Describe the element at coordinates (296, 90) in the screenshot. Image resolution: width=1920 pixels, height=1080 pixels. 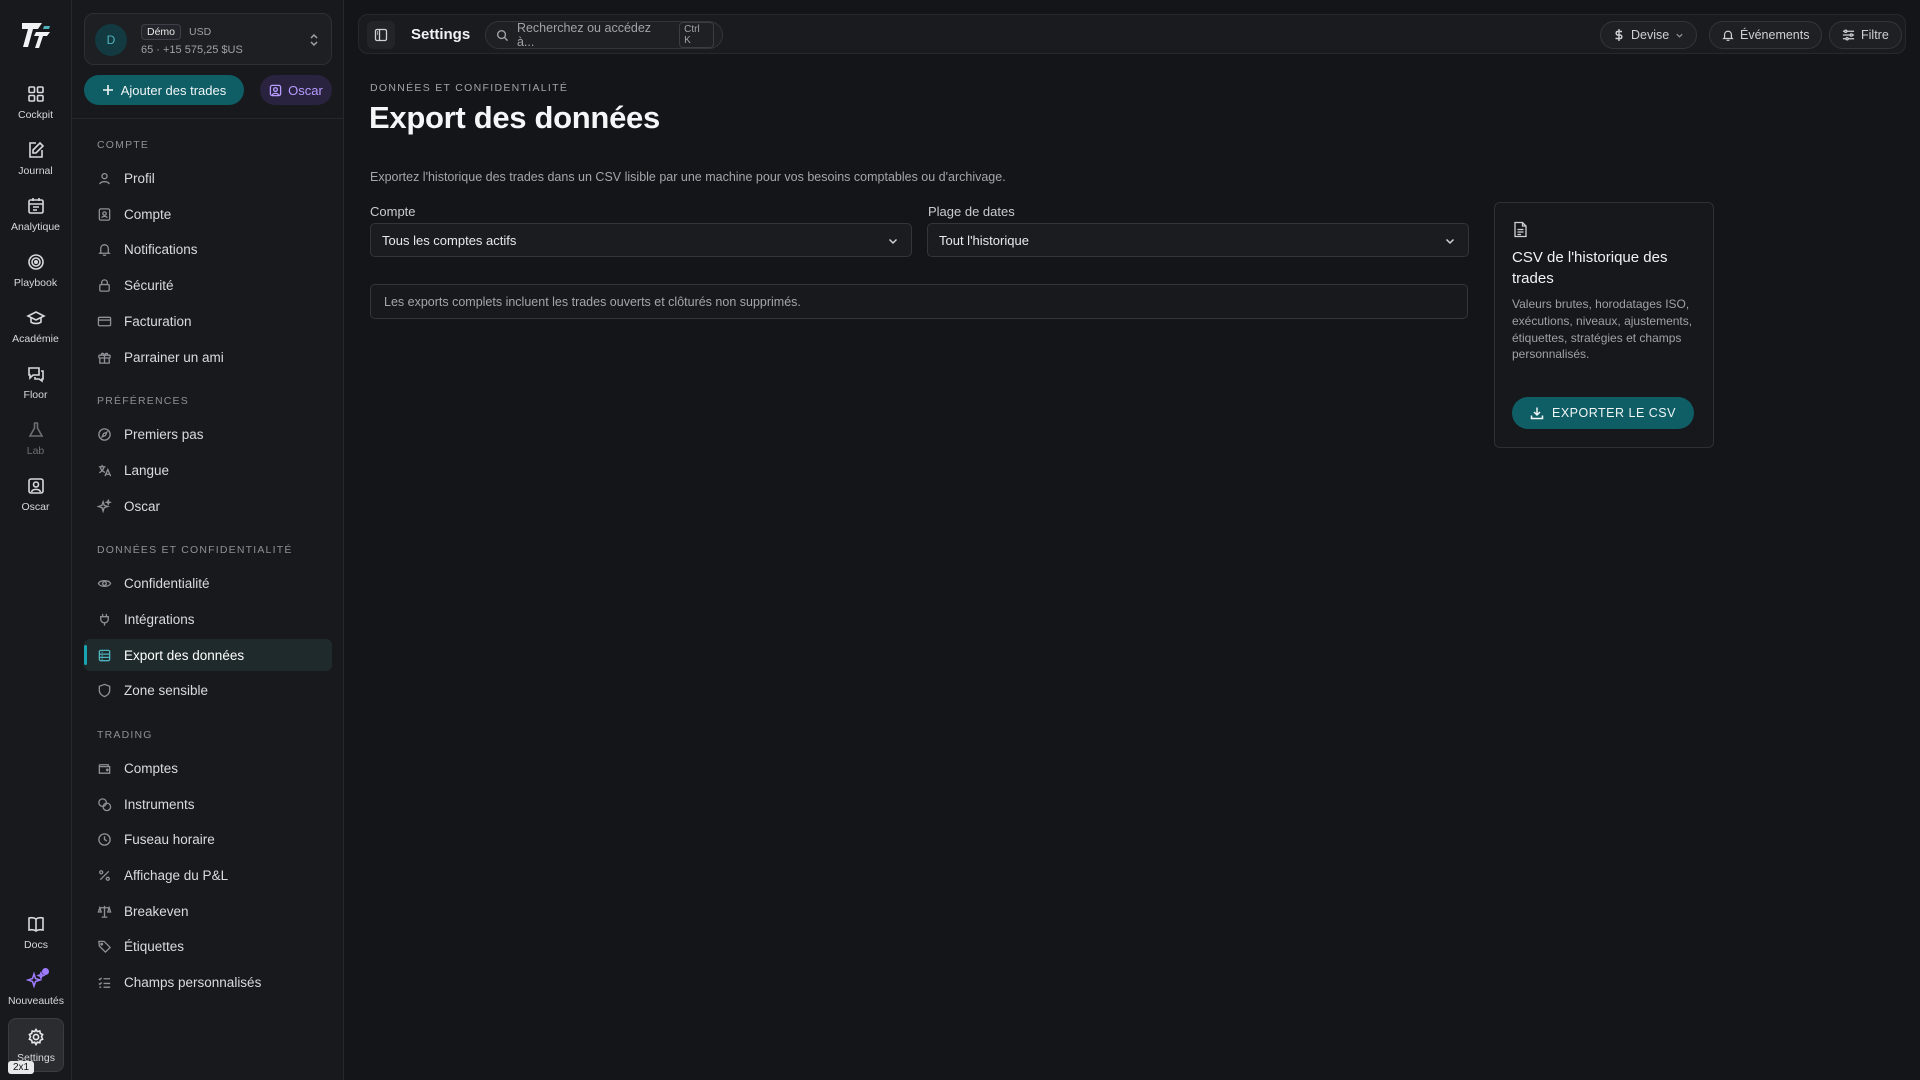
I see `oscar-button: Oscar` at that location.